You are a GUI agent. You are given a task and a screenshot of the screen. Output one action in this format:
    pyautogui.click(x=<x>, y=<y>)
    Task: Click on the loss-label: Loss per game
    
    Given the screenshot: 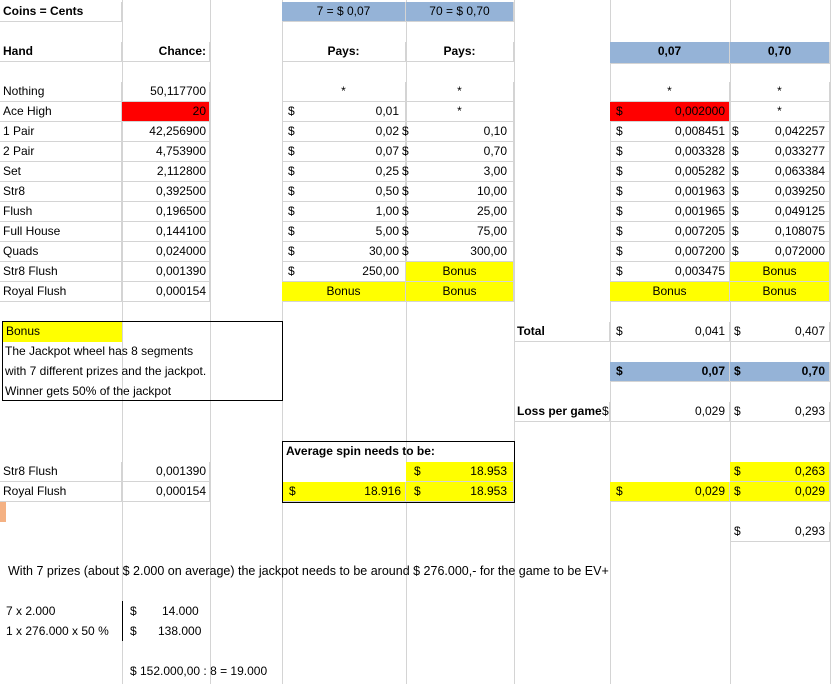 What is the action you would take?
    pyautogui.click(x=562, y=412)
    